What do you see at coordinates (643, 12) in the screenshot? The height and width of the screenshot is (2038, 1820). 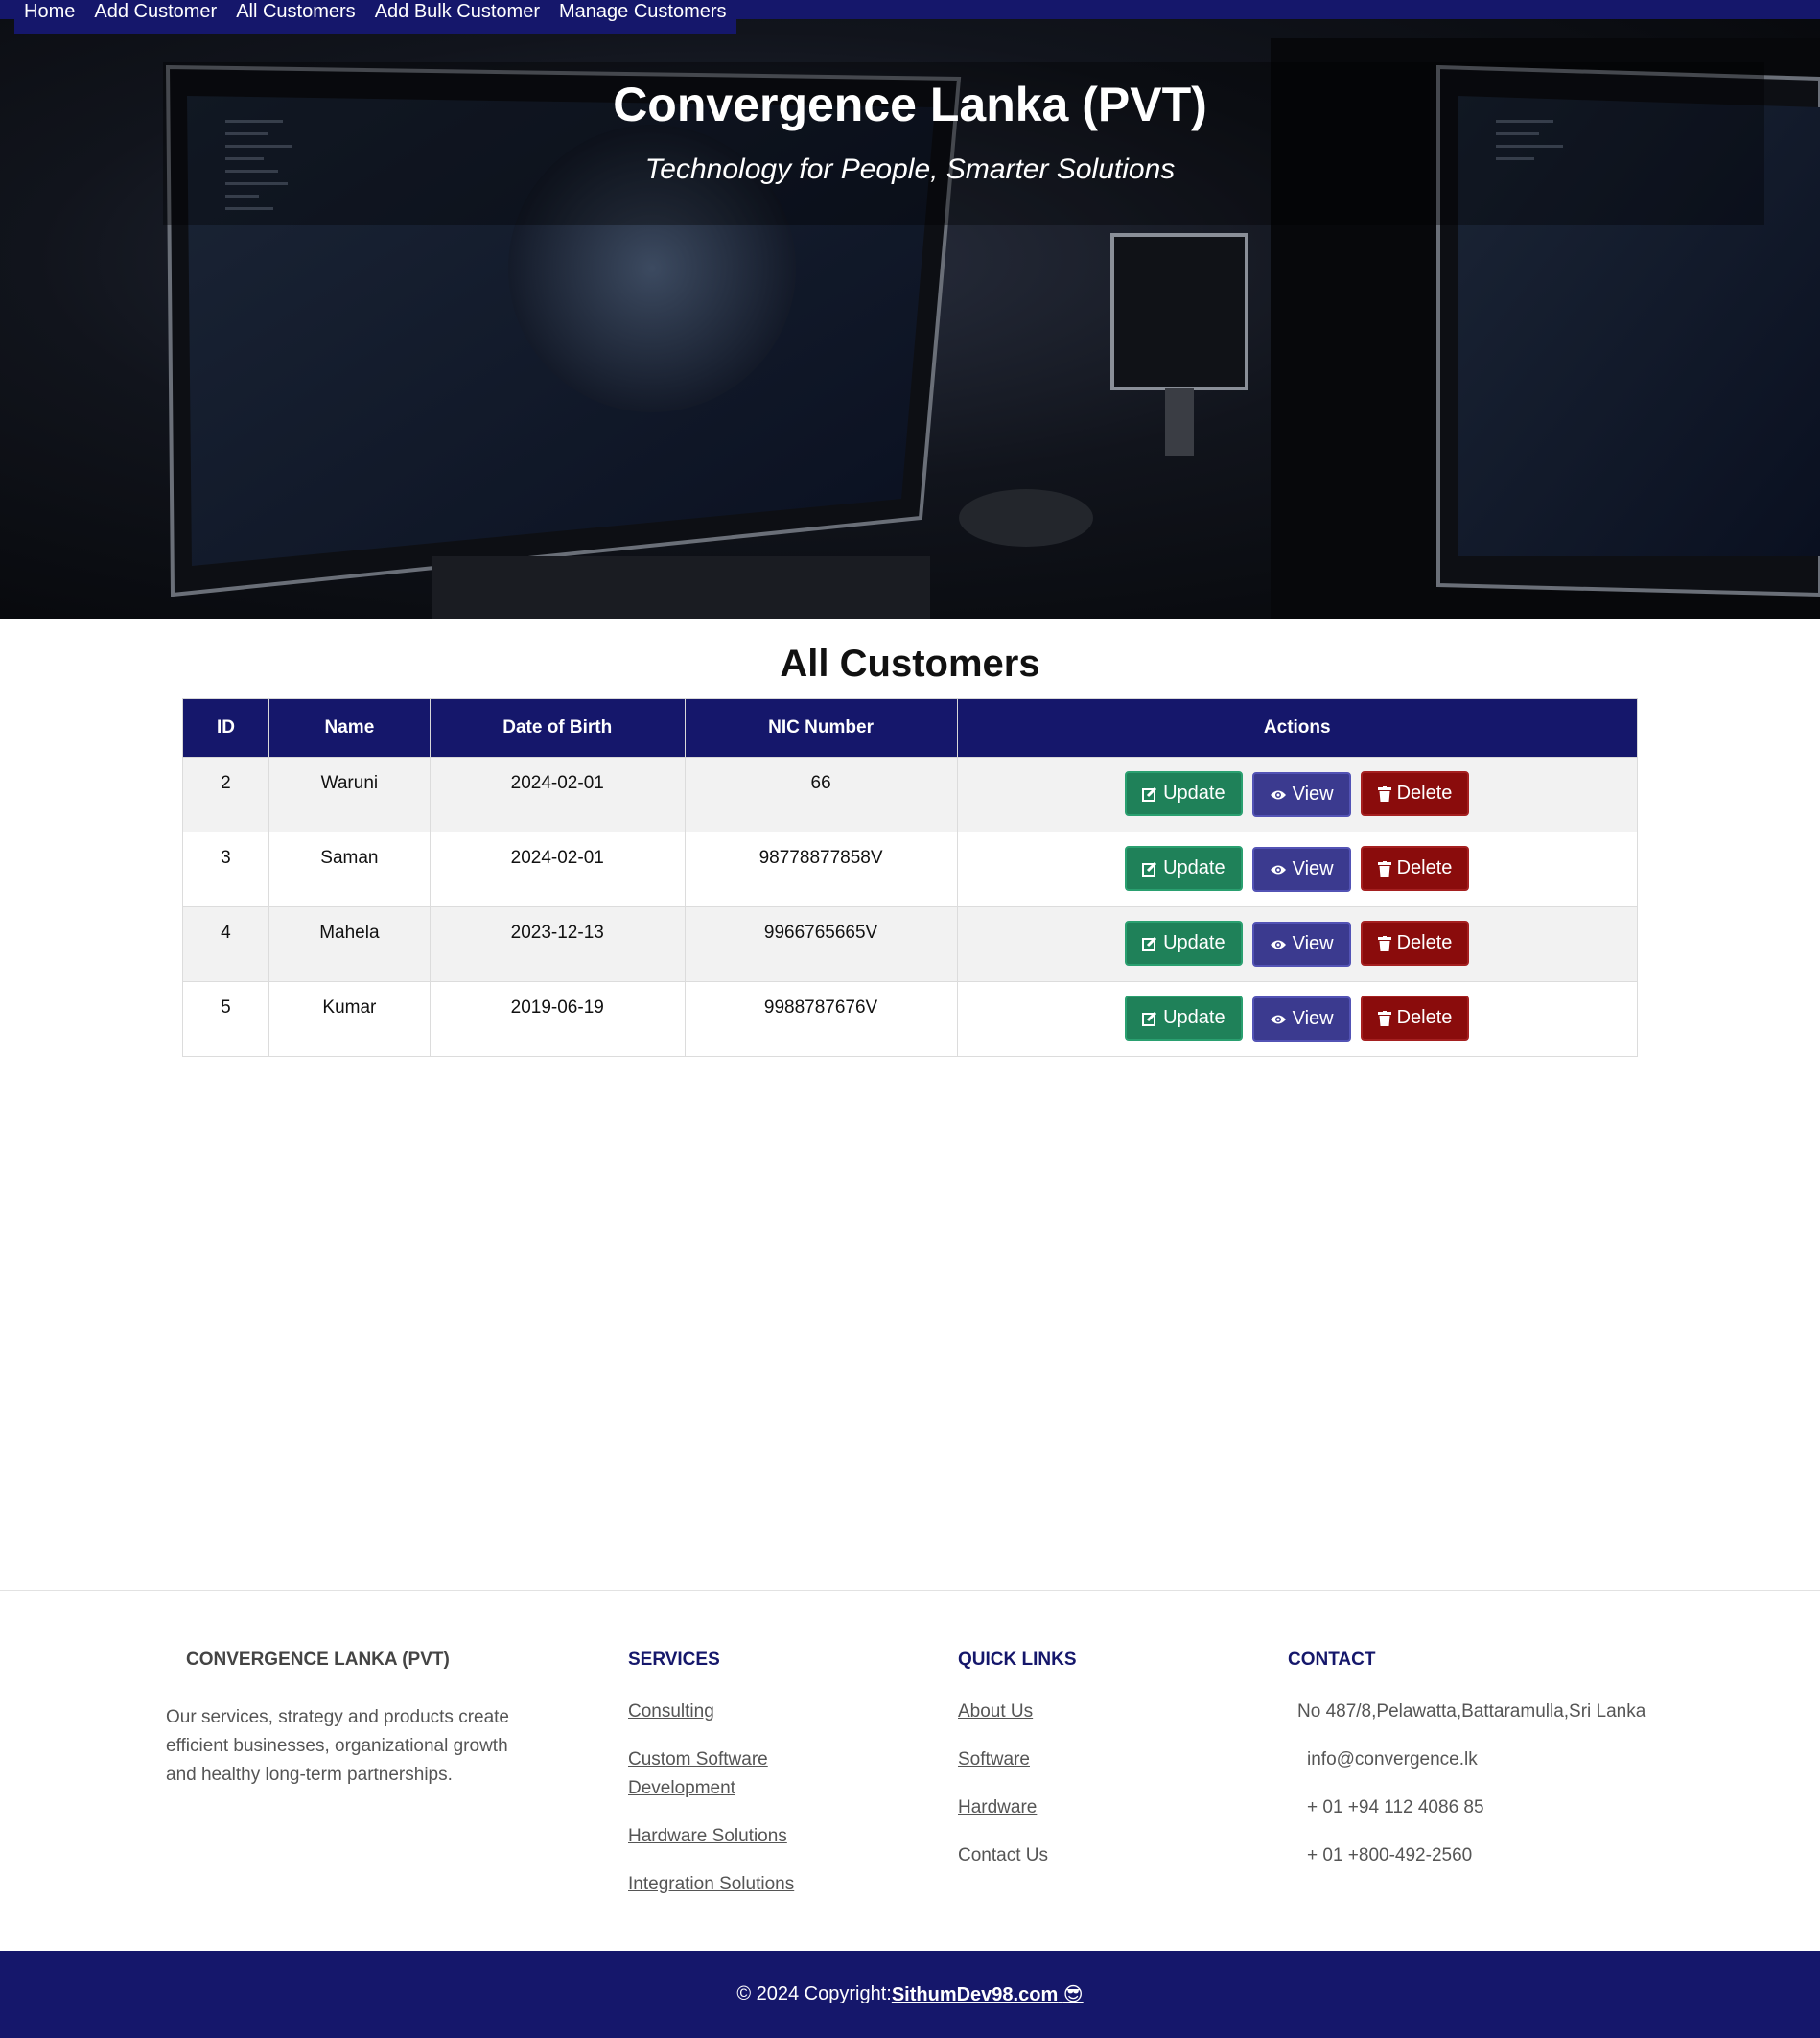 I see `nav-manage-customers: Manage Customers` at bounding box center [643, 12].